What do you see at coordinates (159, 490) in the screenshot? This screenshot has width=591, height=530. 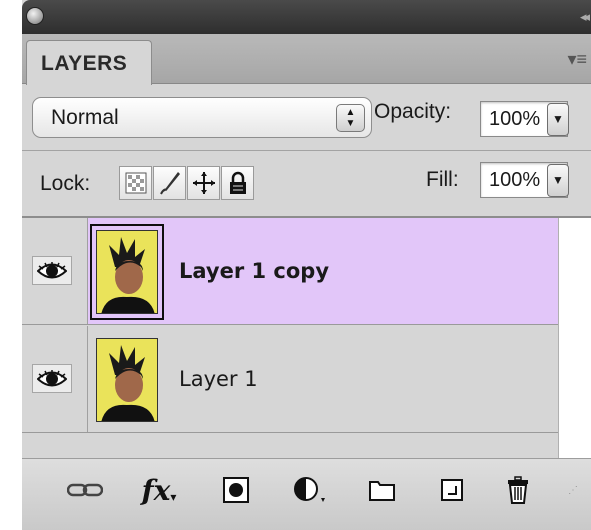 I see `fx-icon: fx ▾` at bounding box center [159, 490].